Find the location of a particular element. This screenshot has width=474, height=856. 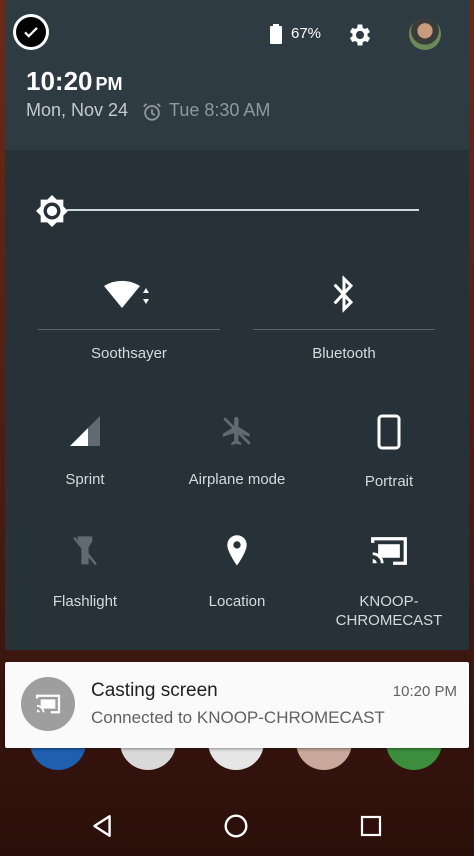

clock-time: 10:20 PM is located at coordinates (74, 81).